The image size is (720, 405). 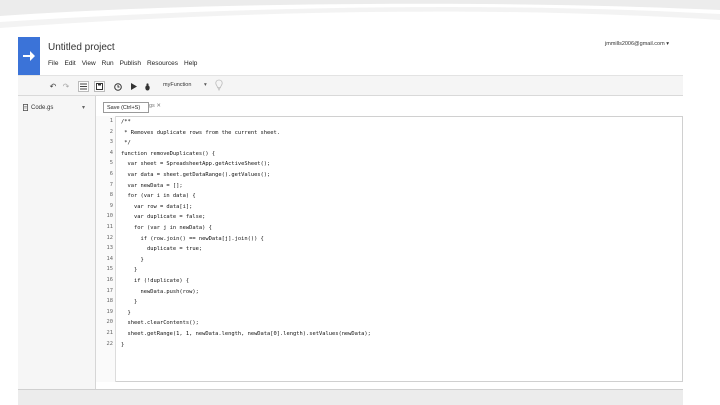 I want to click on account-email-text: jmmills2006@gmail.com, so click(x=635, y=44).